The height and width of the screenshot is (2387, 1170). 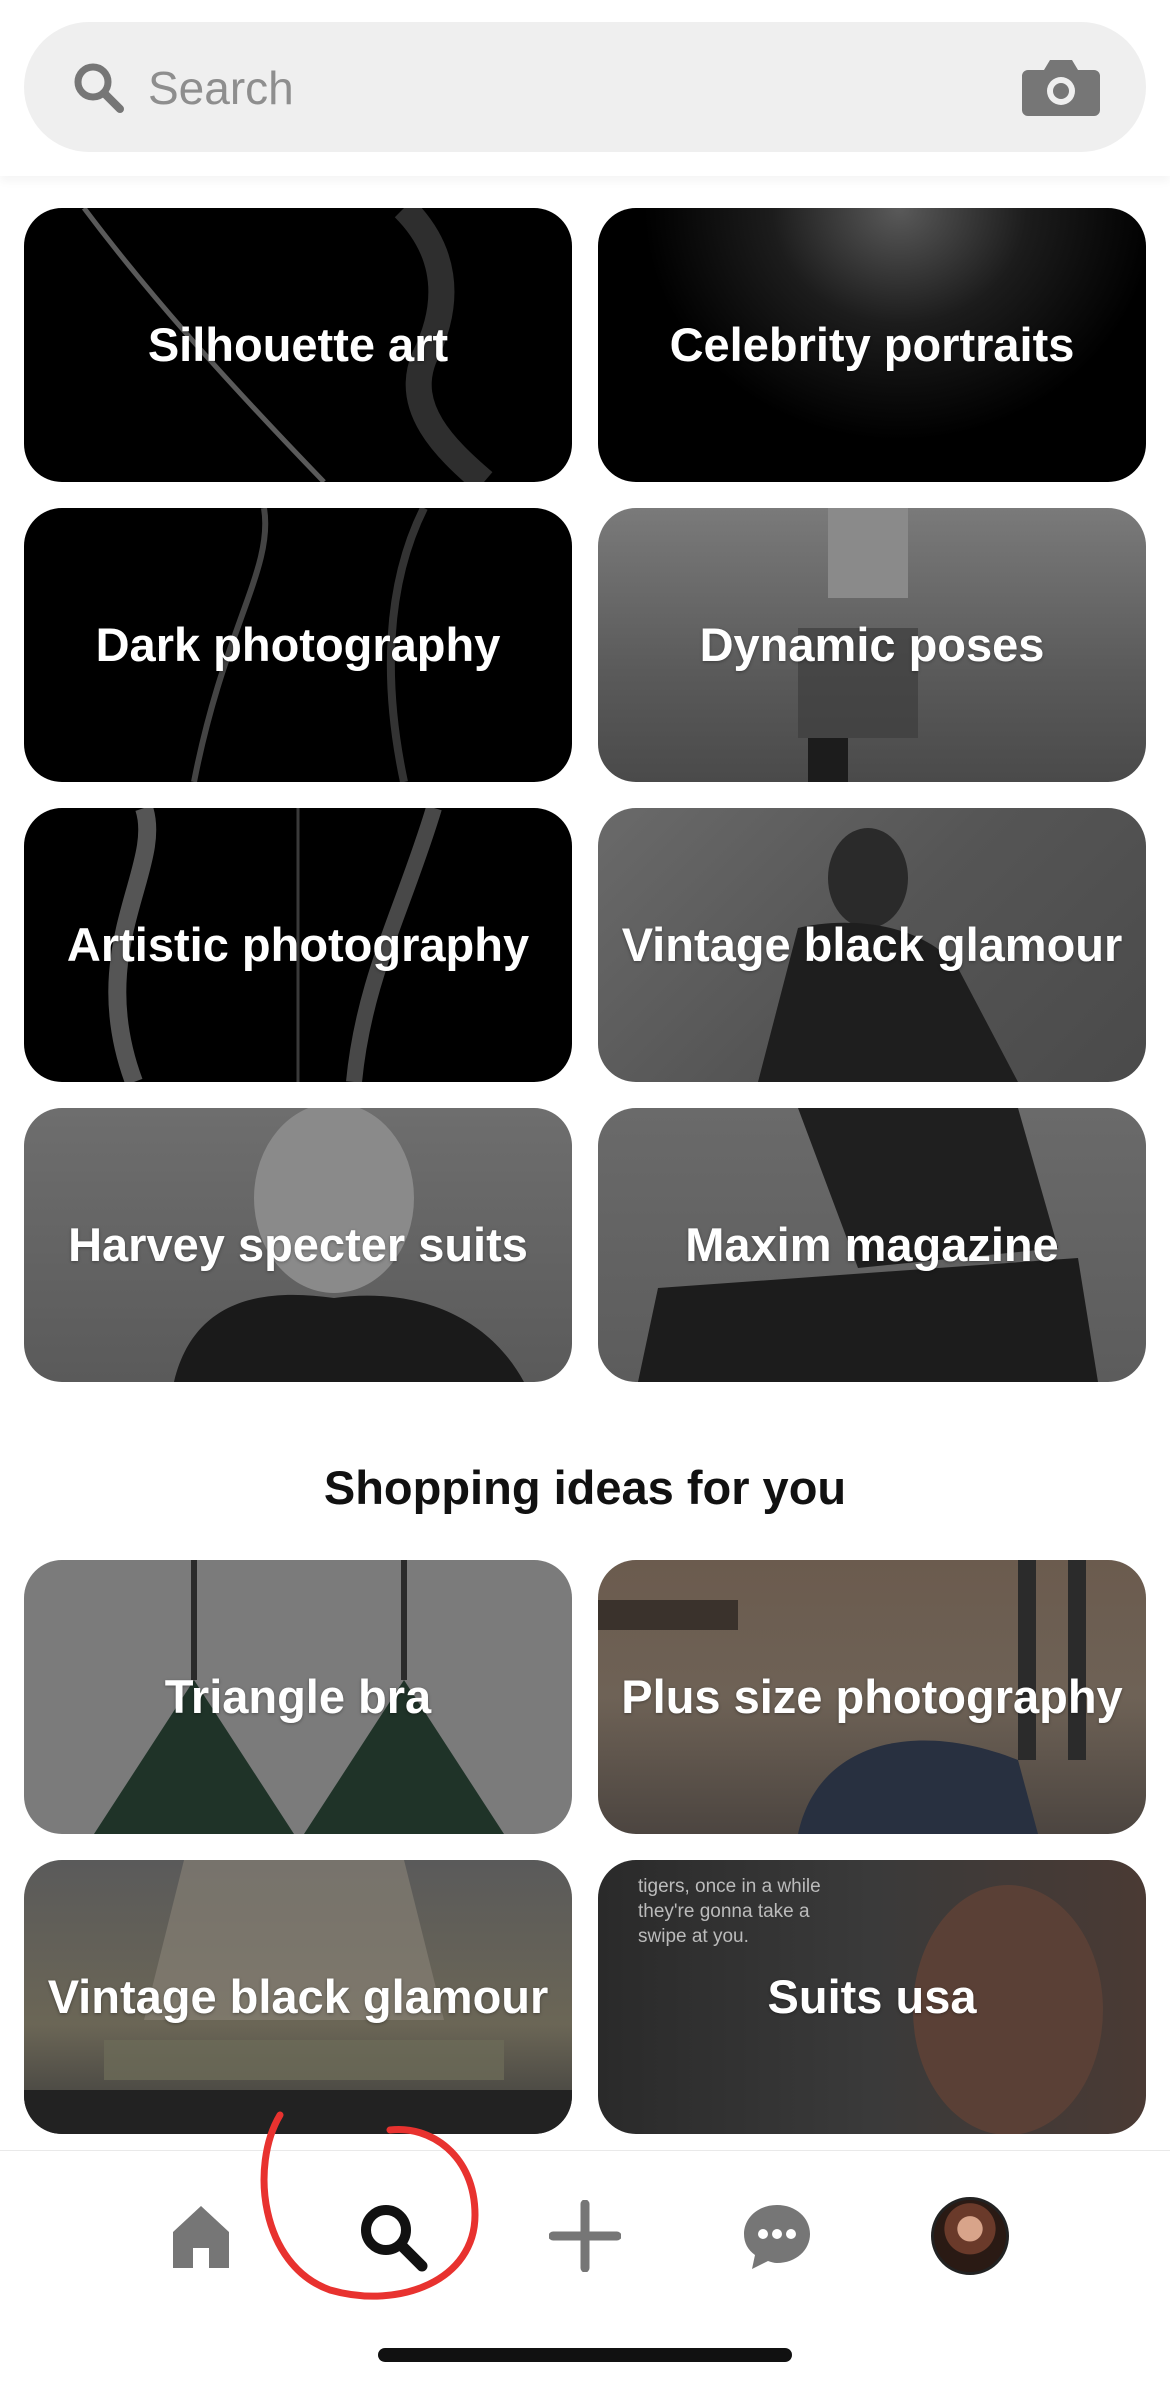 I want to click on idea-tile-maxim-magazine: Maxim magazine, so click(x=872, y=1245).